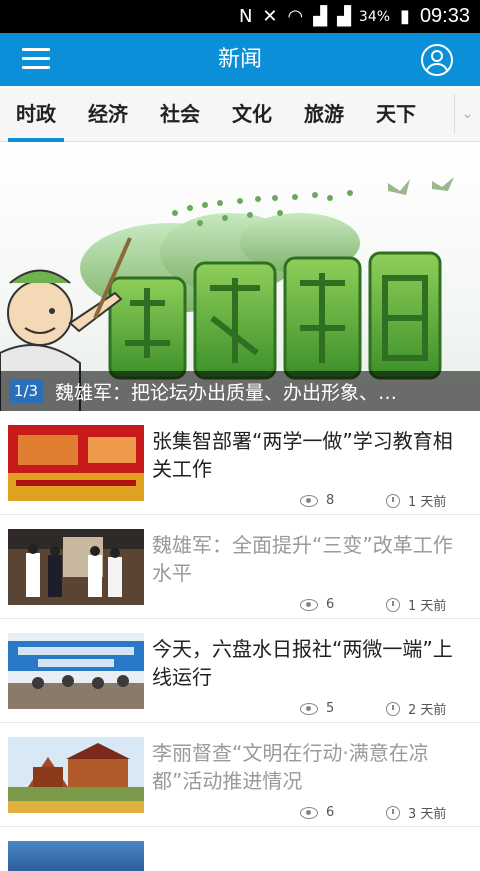 Image resolution: width=480 pixels, height=871 pixels. Describe the element at coordinates (427, 814) in the screenshot. I see `publish-time: 3 天前` at that location.